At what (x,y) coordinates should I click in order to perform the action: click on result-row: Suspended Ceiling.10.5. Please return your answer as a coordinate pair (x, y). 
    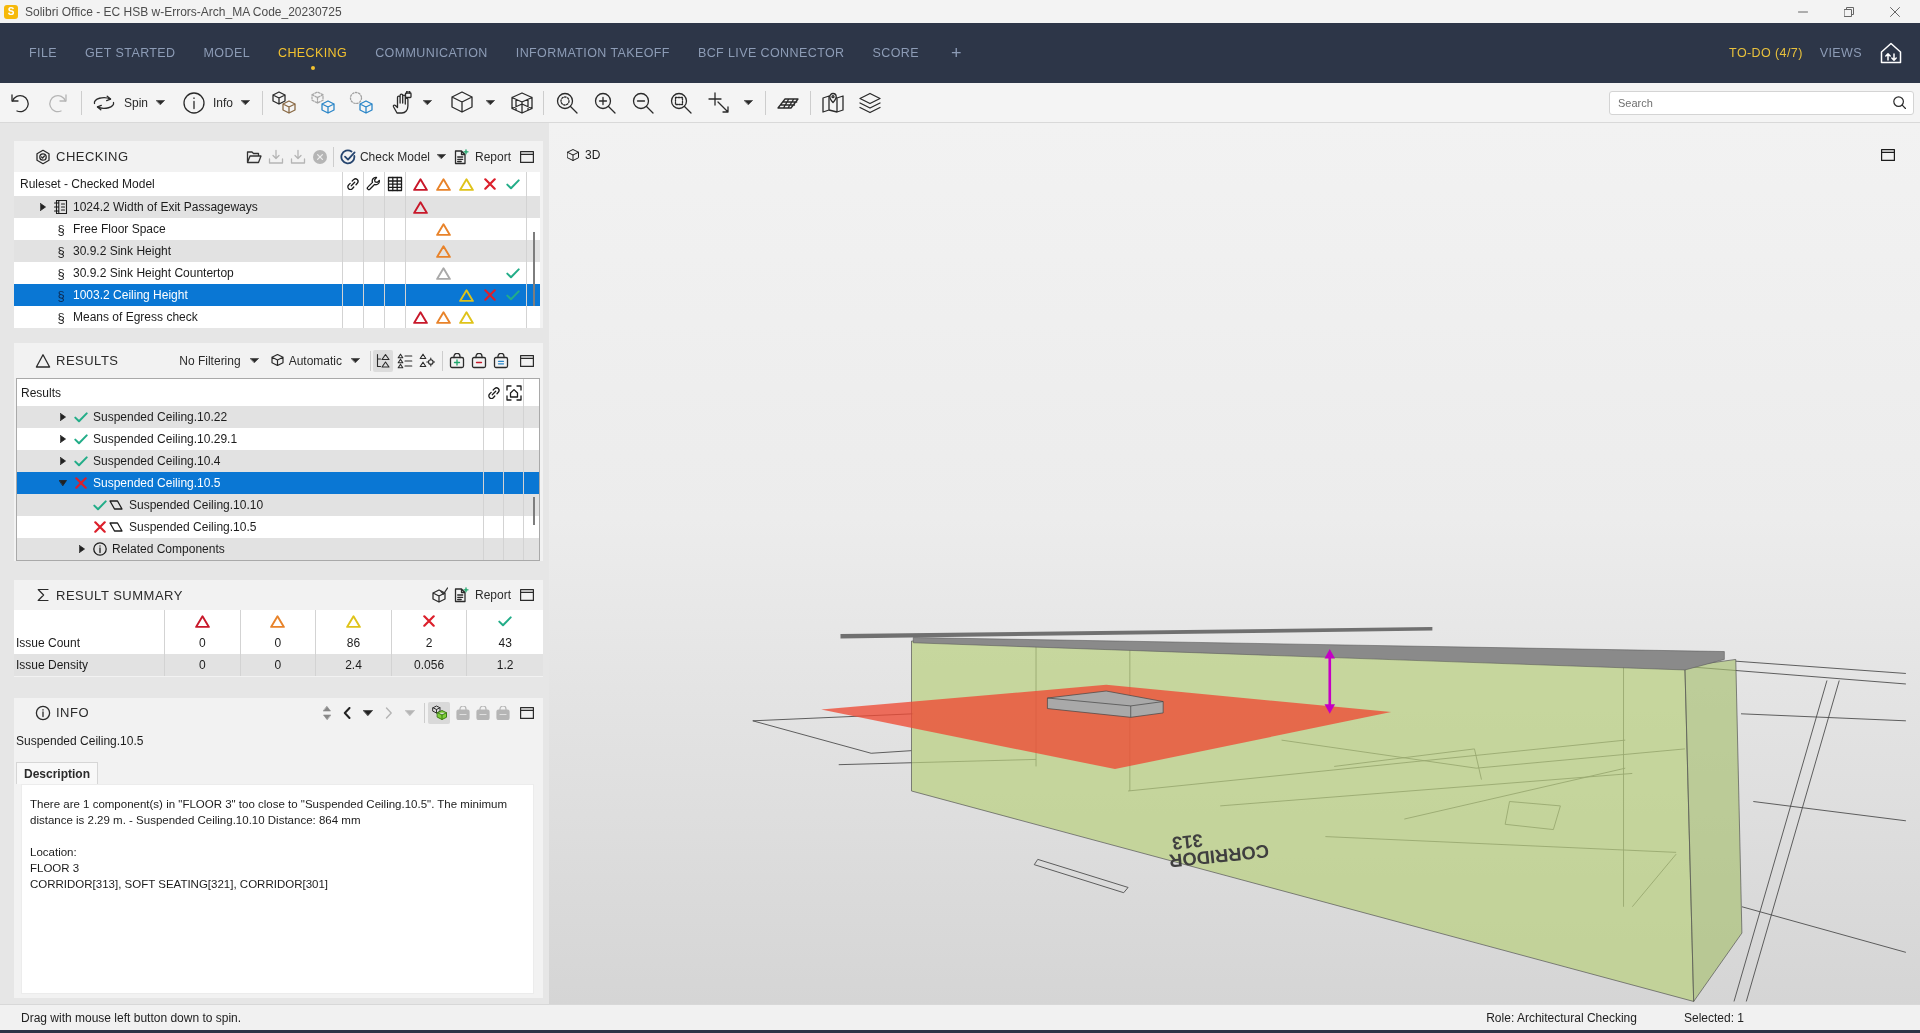
    Looking at the image, I should click on (278, 483).